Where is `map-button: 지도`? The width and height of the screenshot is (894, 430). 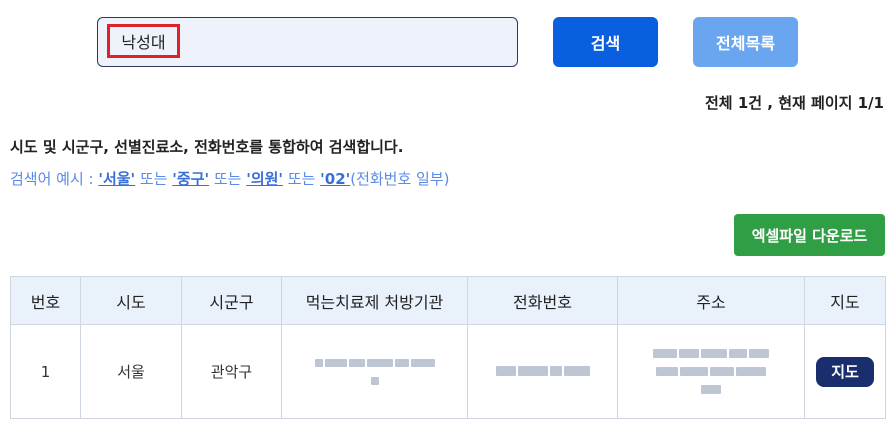 map-button: 지도 is located at coordinates (845, 371).